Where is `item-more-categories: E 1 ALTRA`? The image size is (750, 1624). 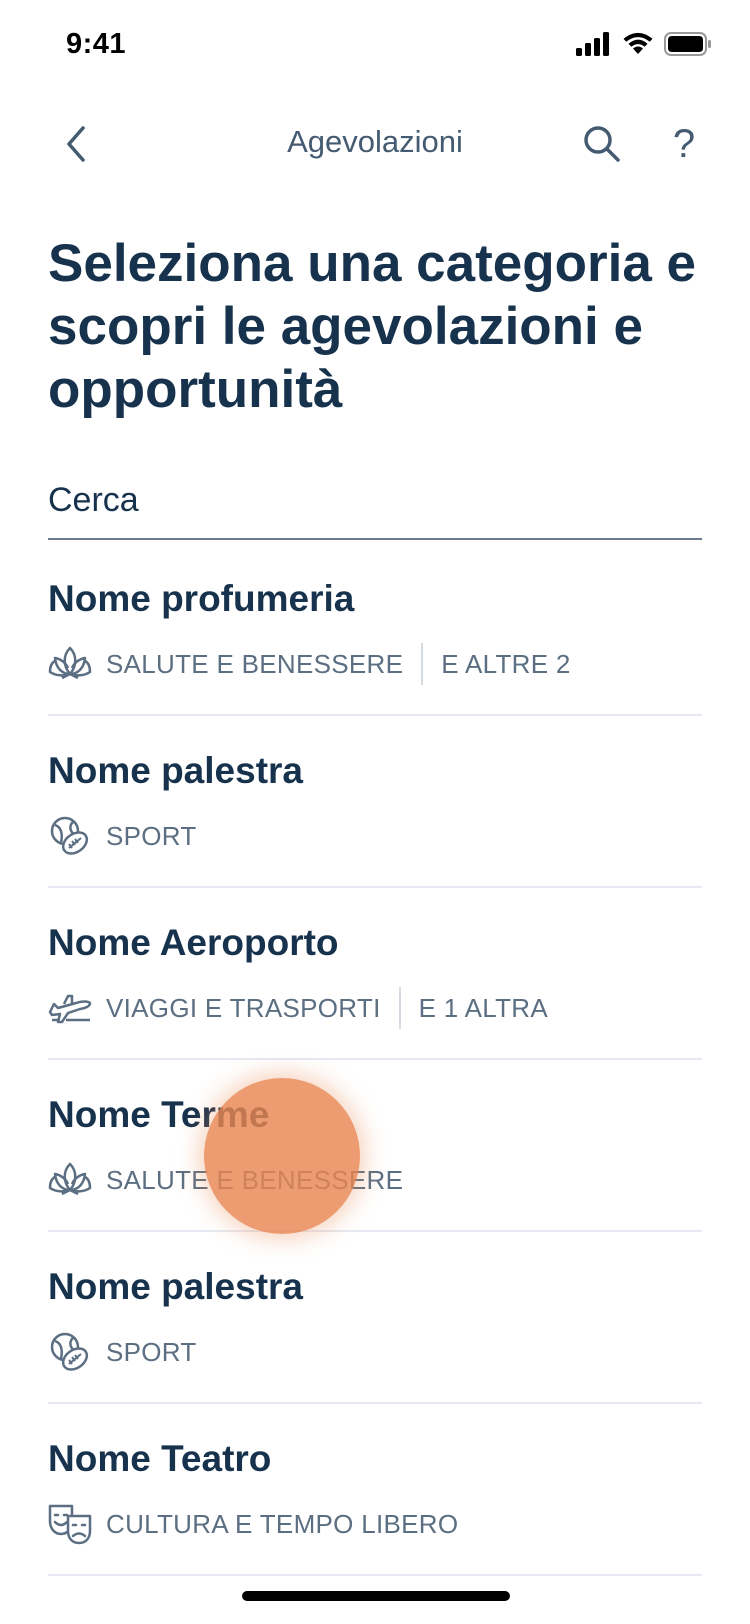
item-more-categories: E 1 ALTRA is located at coordinates (483, 1007).